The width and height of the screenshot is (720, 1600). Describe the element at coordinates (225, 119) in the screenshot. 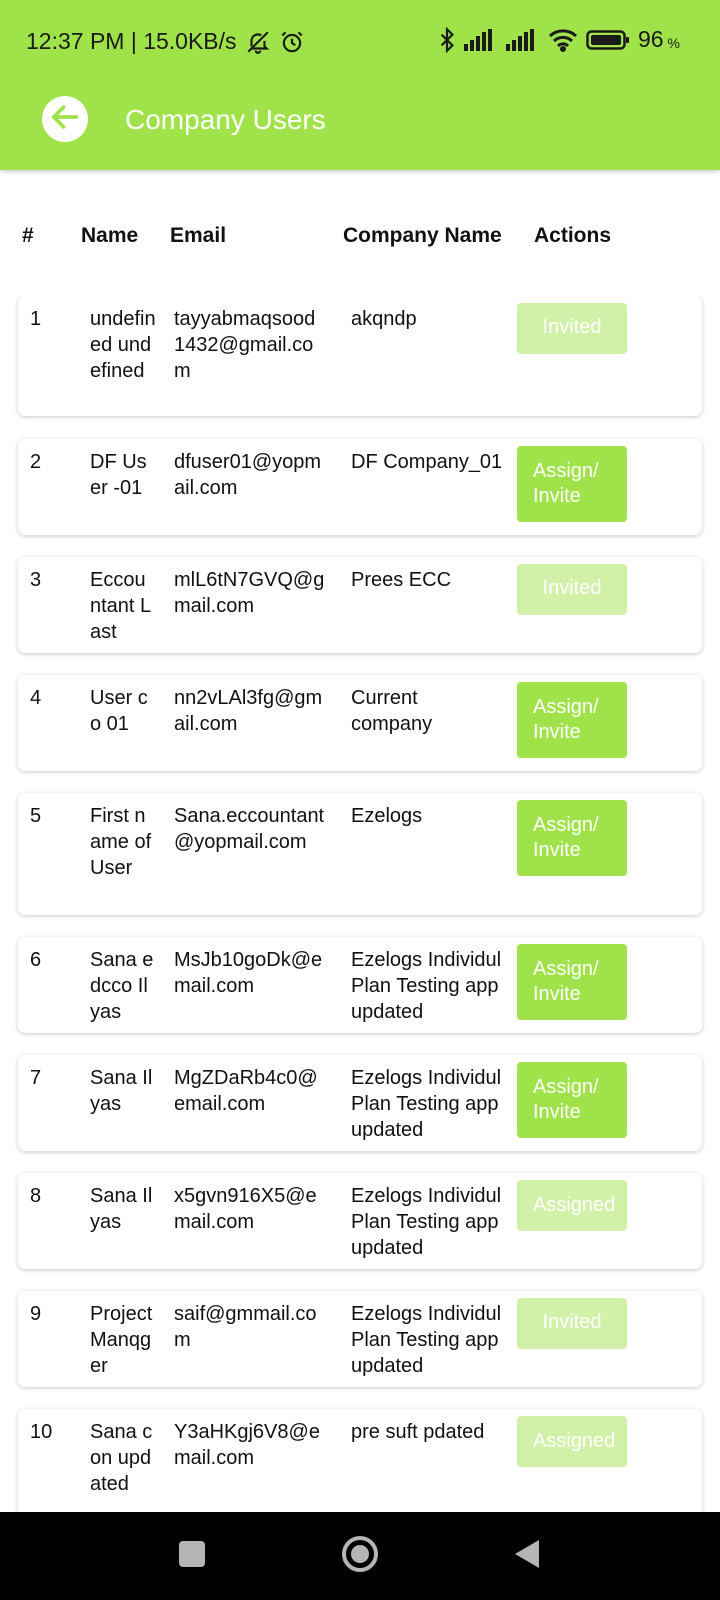

I see `page-title: Company Users` at that location.